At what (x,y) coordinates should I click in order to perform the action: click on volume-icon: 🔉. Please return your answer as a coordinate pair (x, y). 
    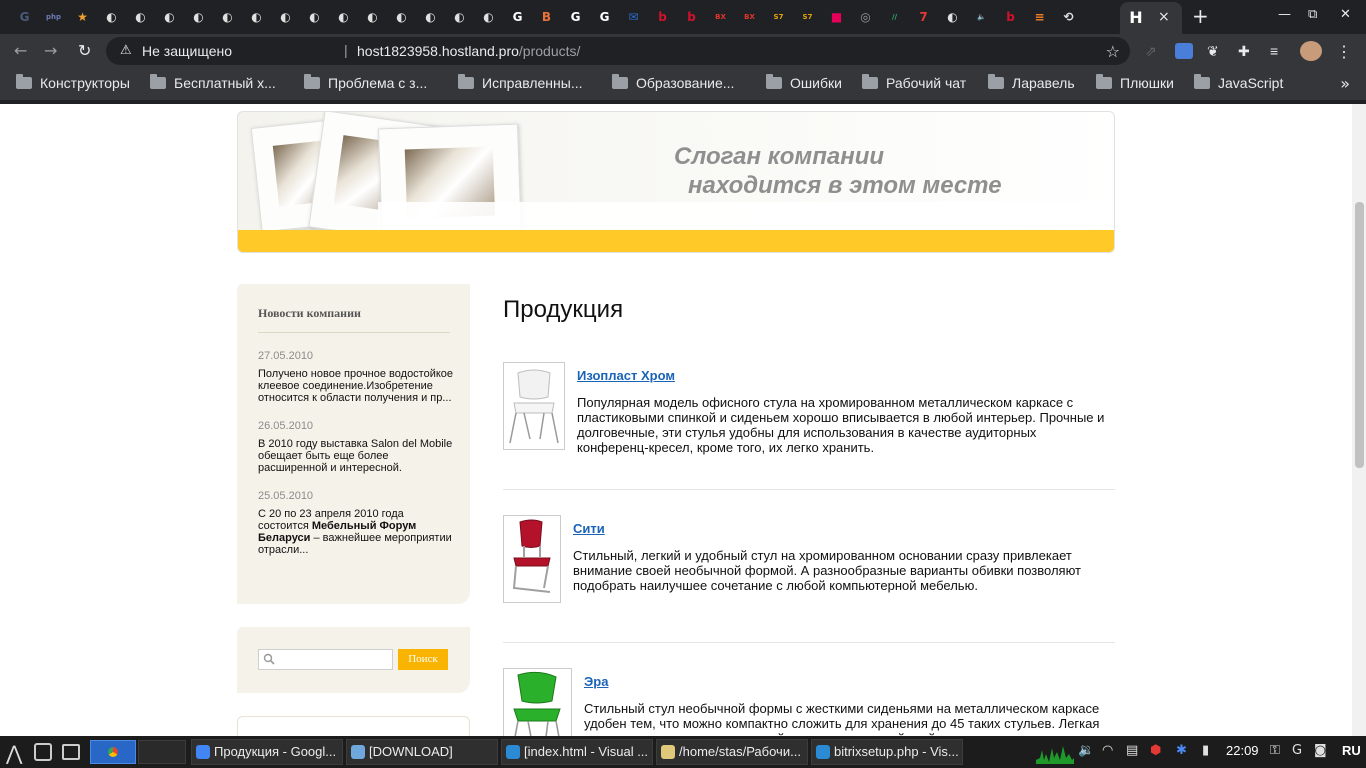
    Looking at the image, I should click on (1086, 750).